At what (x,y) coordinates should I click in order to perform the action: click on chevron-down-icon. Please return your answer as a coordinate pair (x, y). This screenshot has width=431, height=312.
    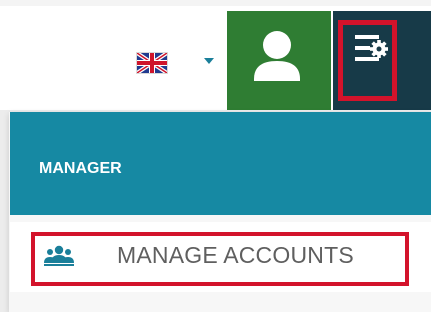
    Looking at the image, I should click on (209, 61).